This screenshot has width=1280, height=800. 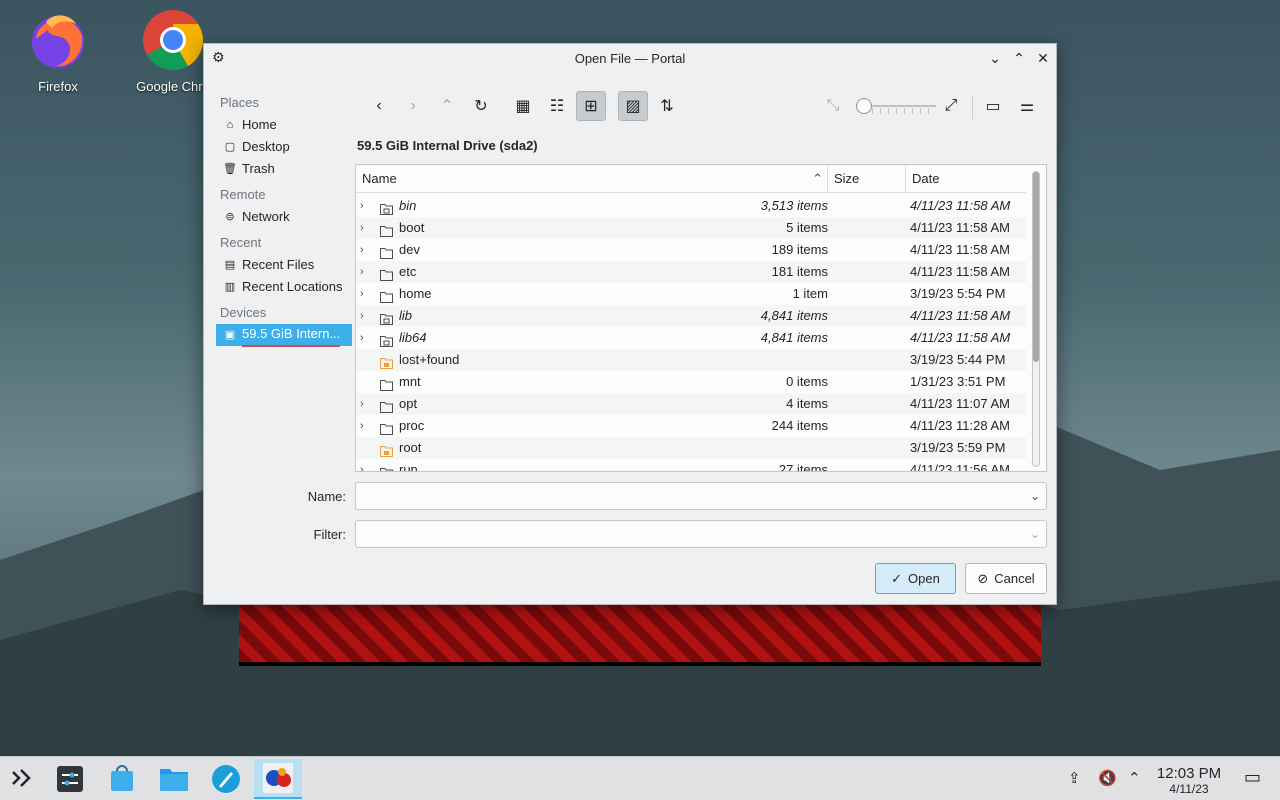 I want to click on zoom-out-button: ⤡, so click(x=833, y=106).